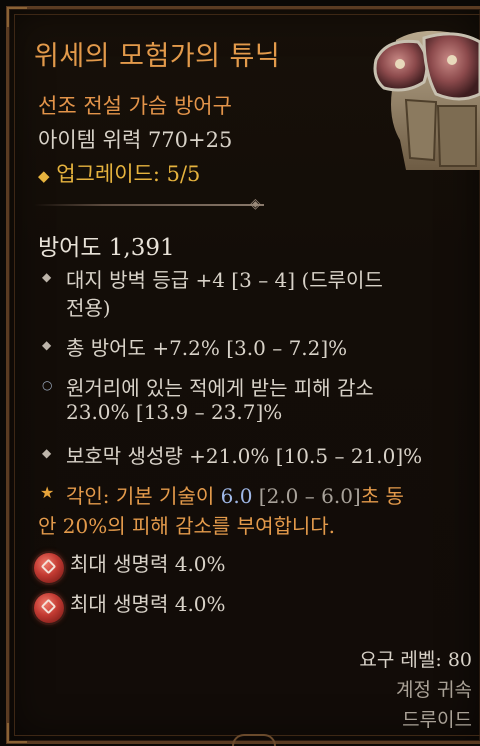 The image size is (480, 746). I want to click on class-requirement: 드루이드, so click(437, 720).